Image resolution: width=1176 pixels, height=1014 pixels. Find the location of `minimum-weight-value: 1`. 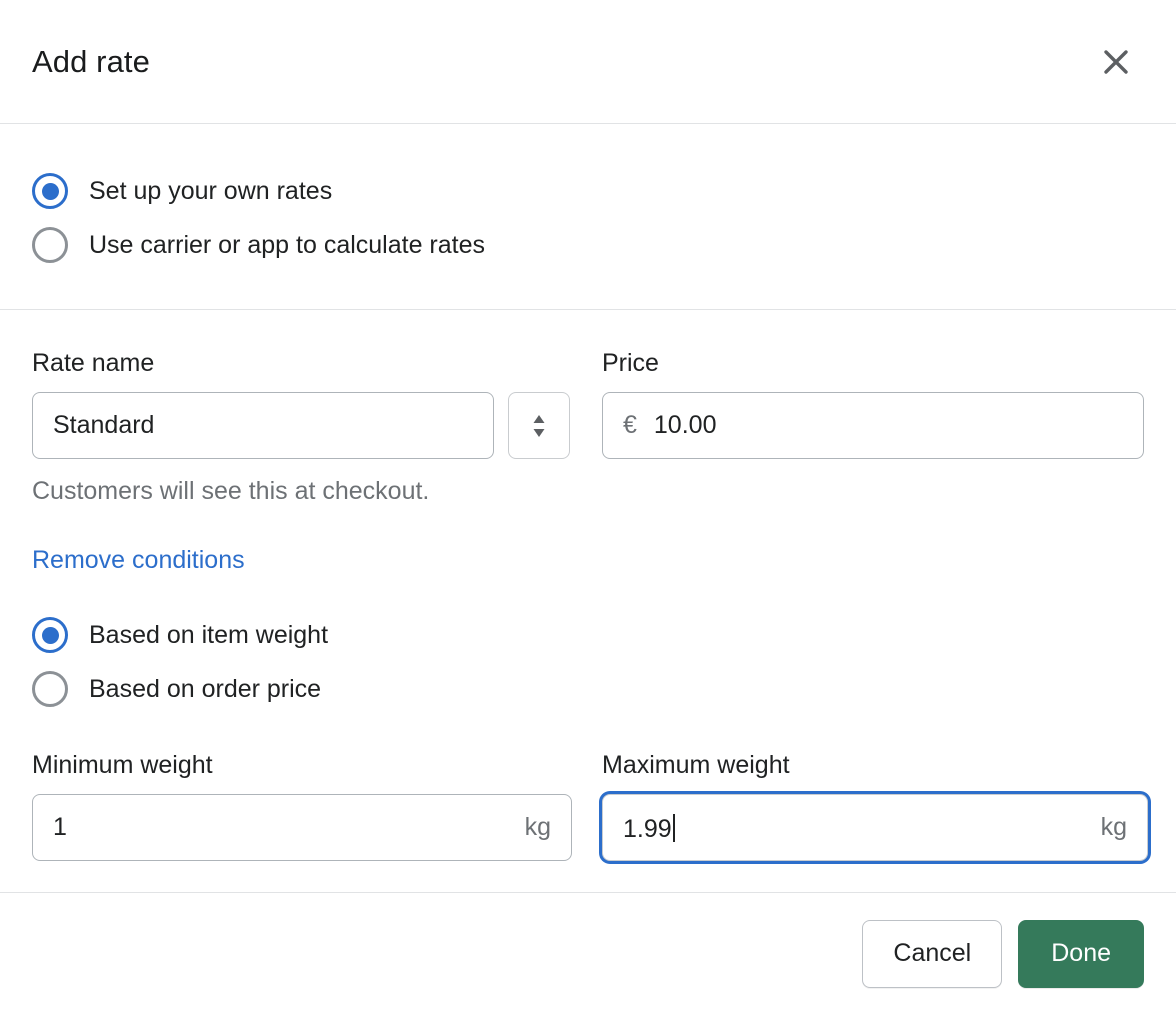

minimum-weight-value: 1 is located at coordinates (60, 827).